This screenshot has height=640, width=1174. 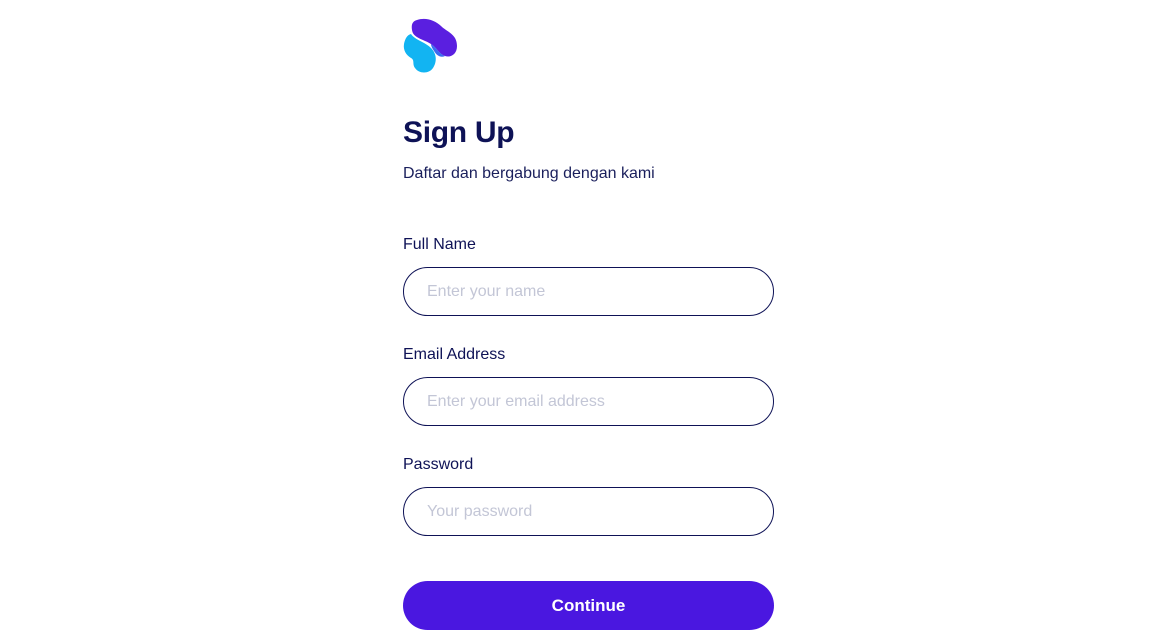 I want to click on page-title: Sign Up, so click(x=459, y=132).